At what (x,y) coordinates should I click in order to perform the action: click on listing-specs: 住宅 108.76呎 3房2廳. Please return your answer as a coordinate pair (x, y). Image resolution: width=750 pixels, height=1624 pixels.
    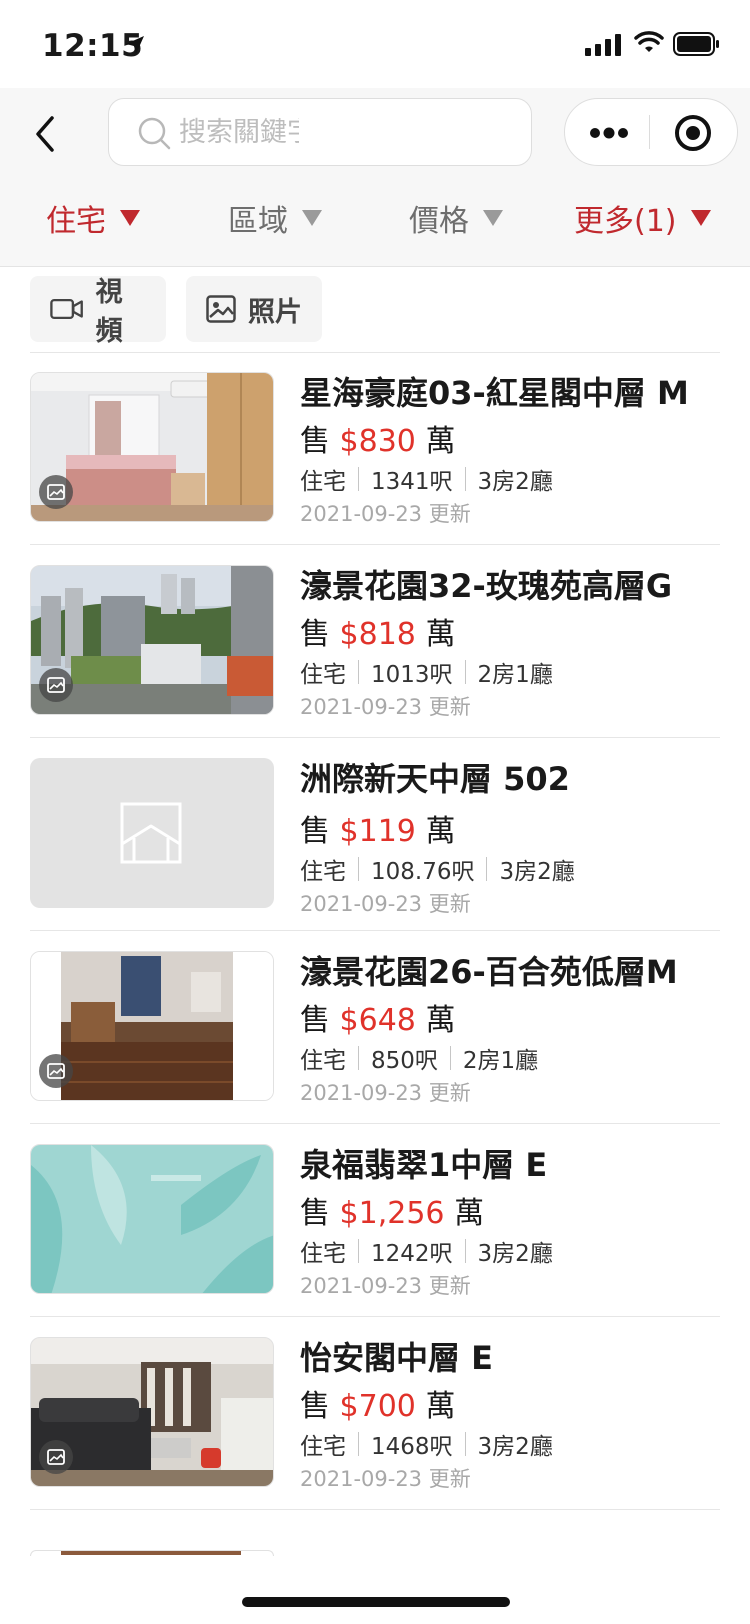
    Looking at the image, I should click on (437, 869).